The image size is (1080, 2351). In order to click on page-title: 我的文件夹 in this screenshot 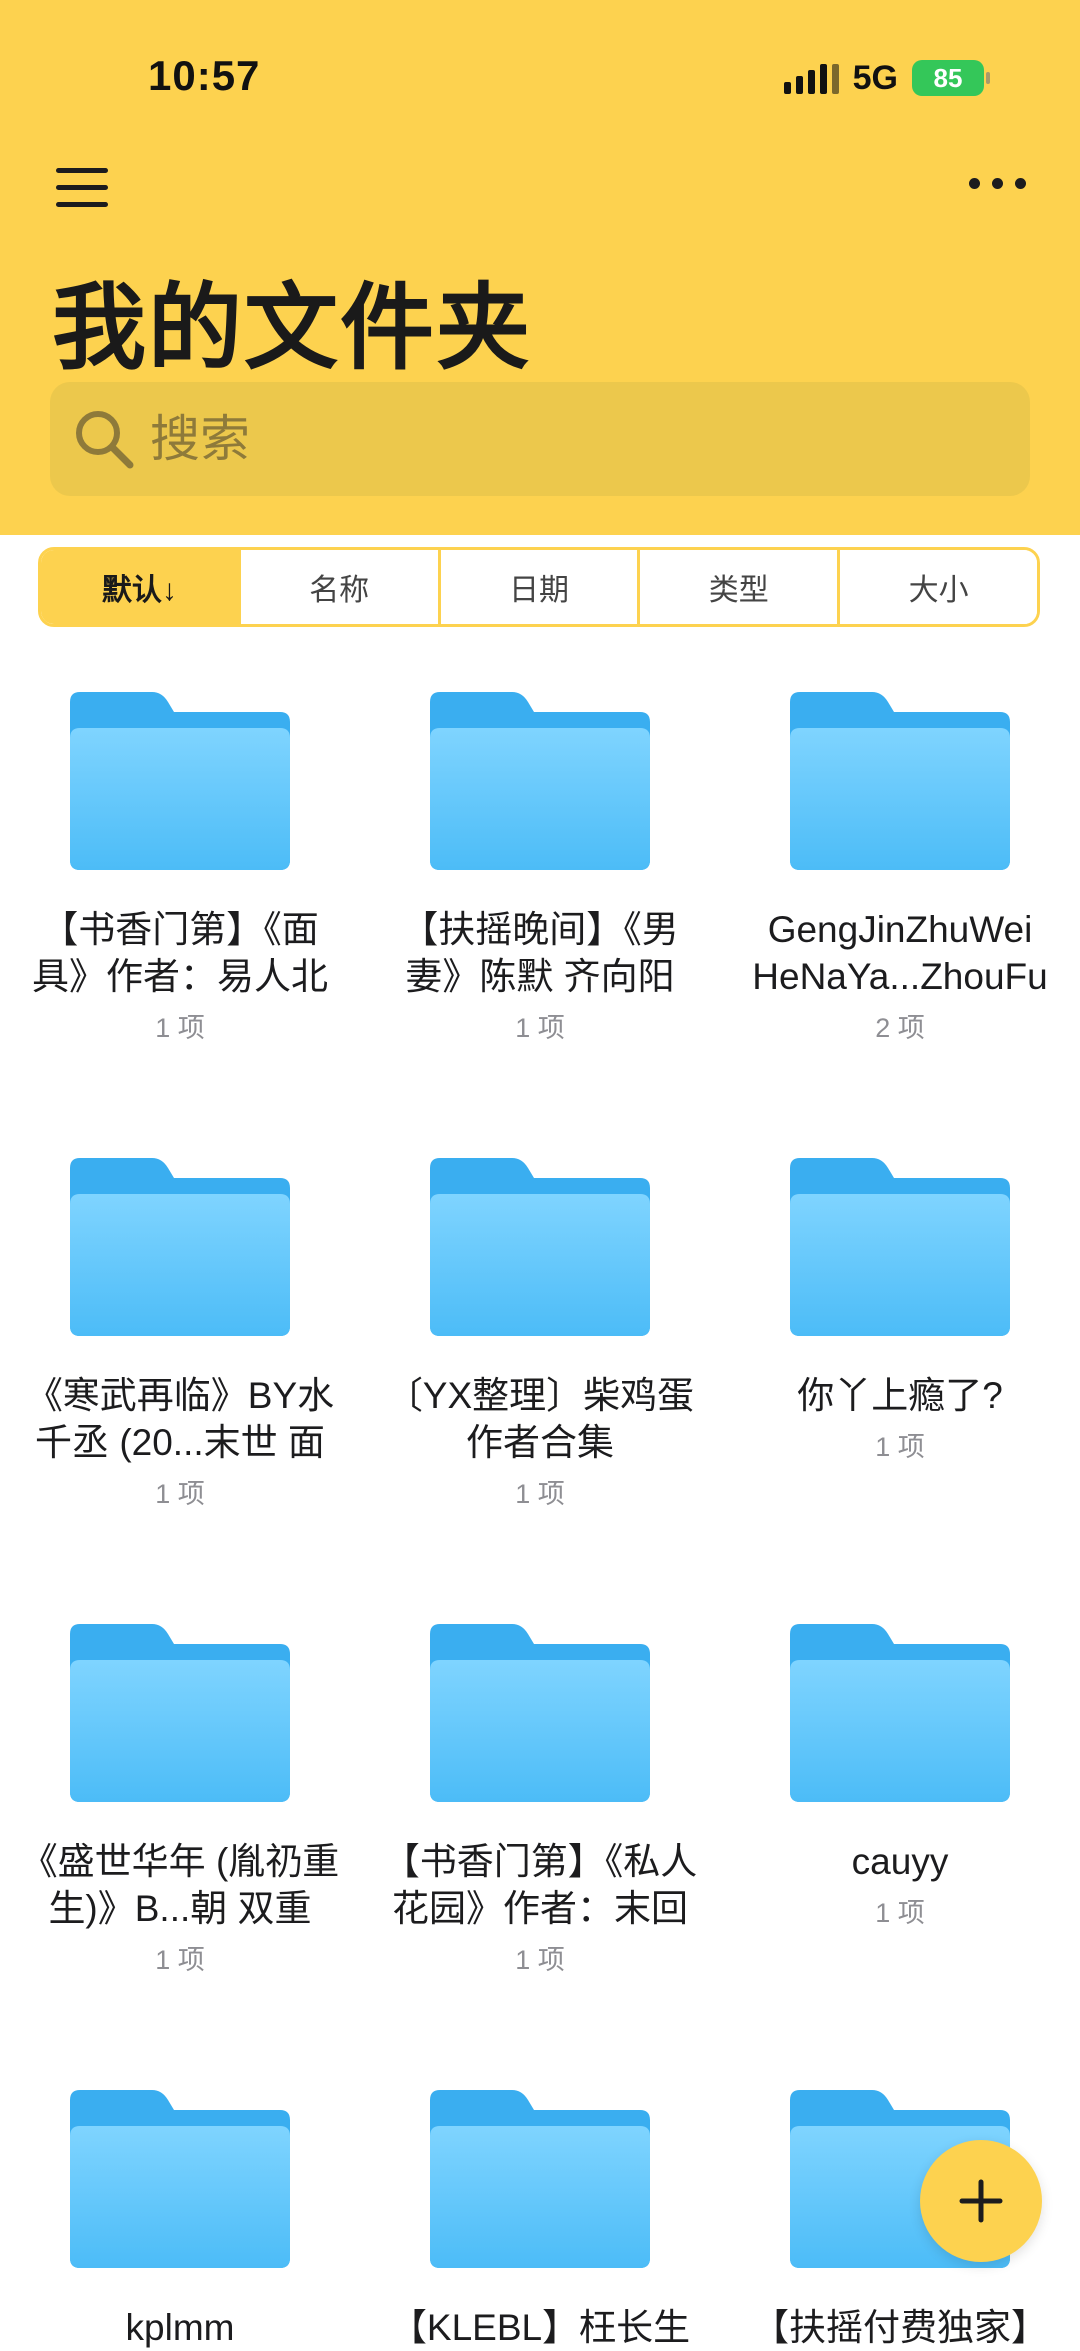, I will do `click(292, 327)`.